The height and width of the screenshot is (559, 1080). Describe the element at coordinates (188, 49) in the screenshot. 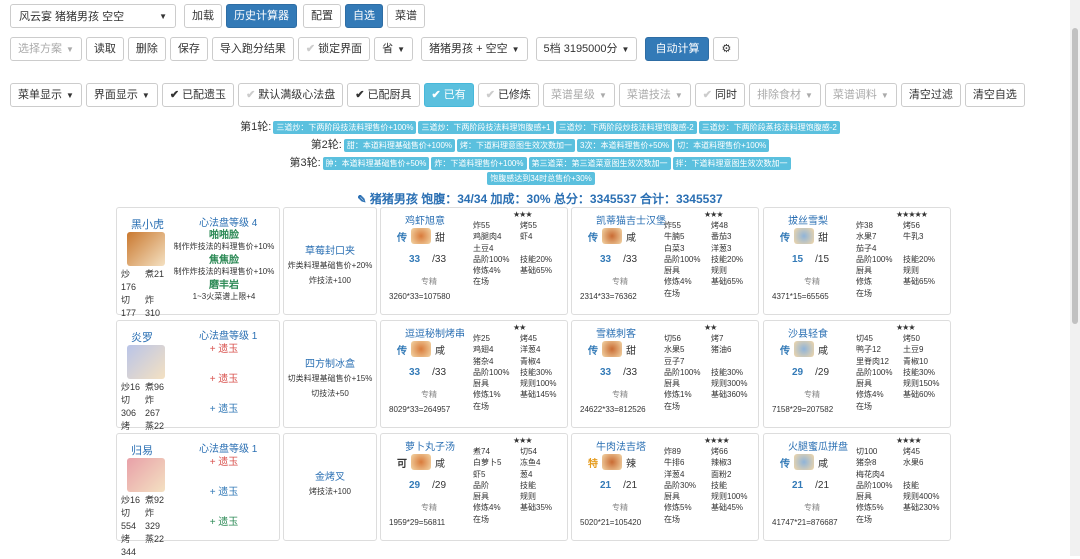

I see `save-button: 保存` at that location.